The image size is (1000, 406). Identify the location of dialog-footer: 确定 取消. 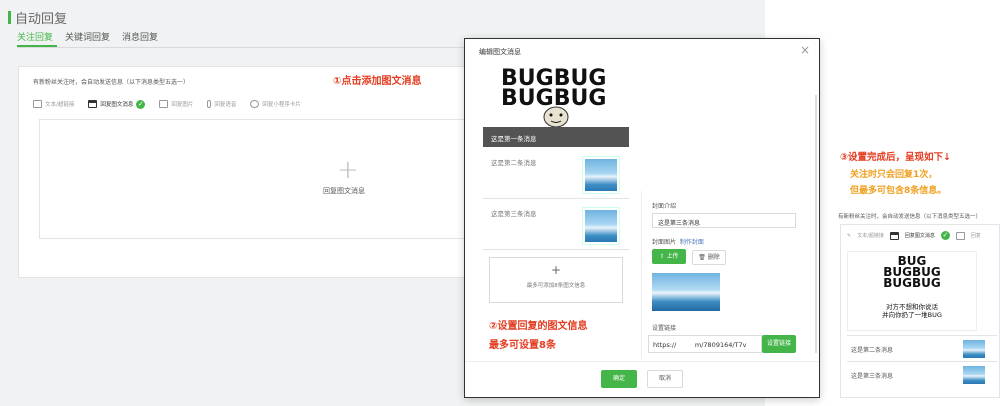
(642, 379).